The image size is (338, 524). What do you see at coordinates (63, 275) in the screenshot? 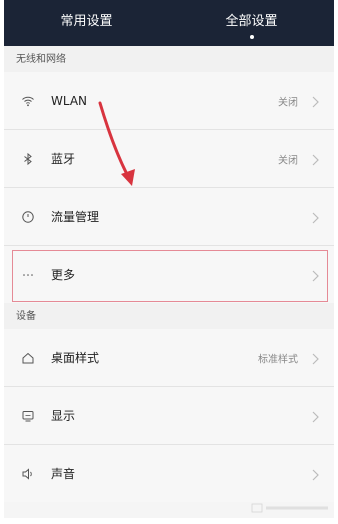
I see `settings-item-more-label: 更多` at bounding box center [63, 275].